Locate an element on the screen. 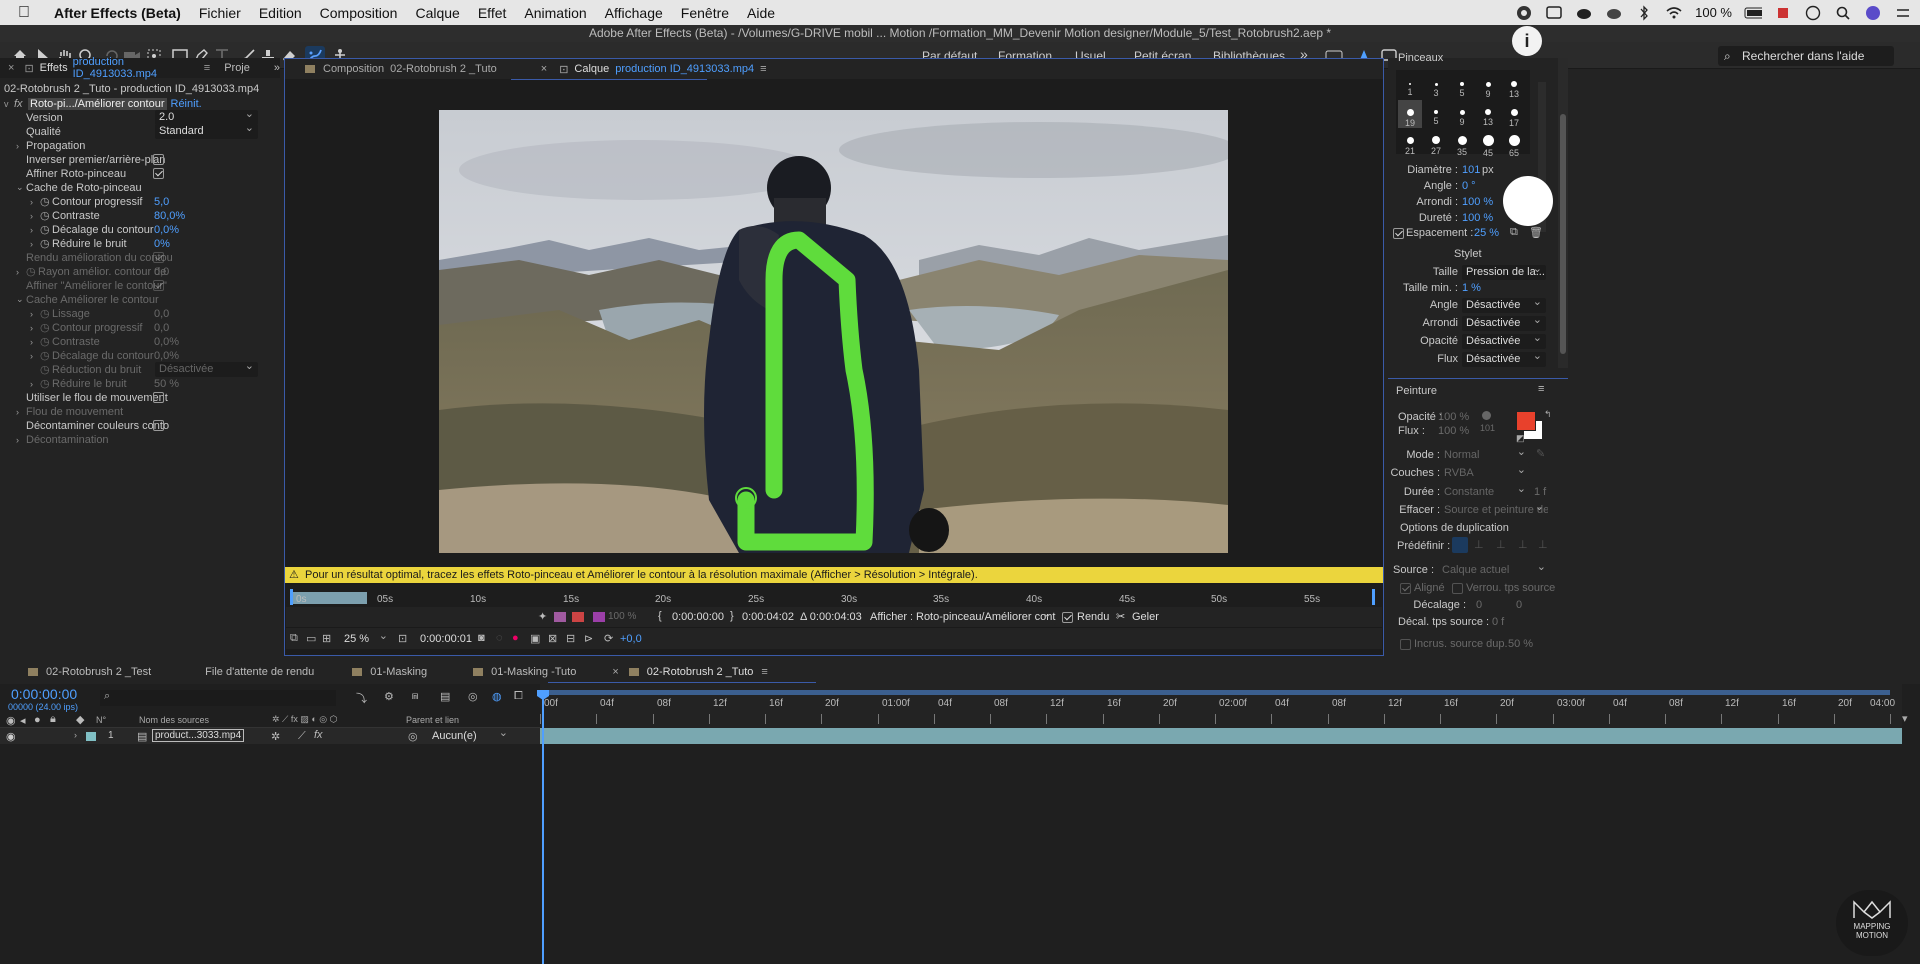 The height and width of the screenshot is (964, 1920). cast-icon is located at coordinates (1554, 13).